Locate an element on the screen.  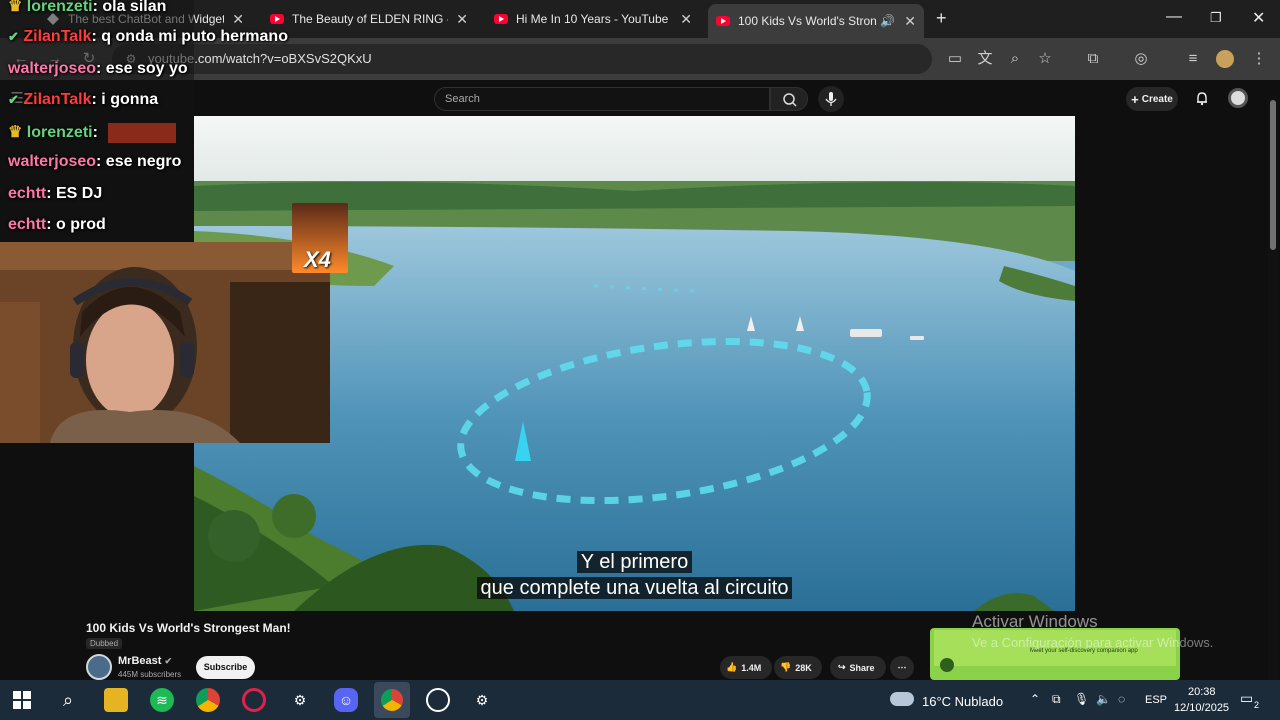
channel-name: MrBeast ✔ is located at coordinates (145, 661).